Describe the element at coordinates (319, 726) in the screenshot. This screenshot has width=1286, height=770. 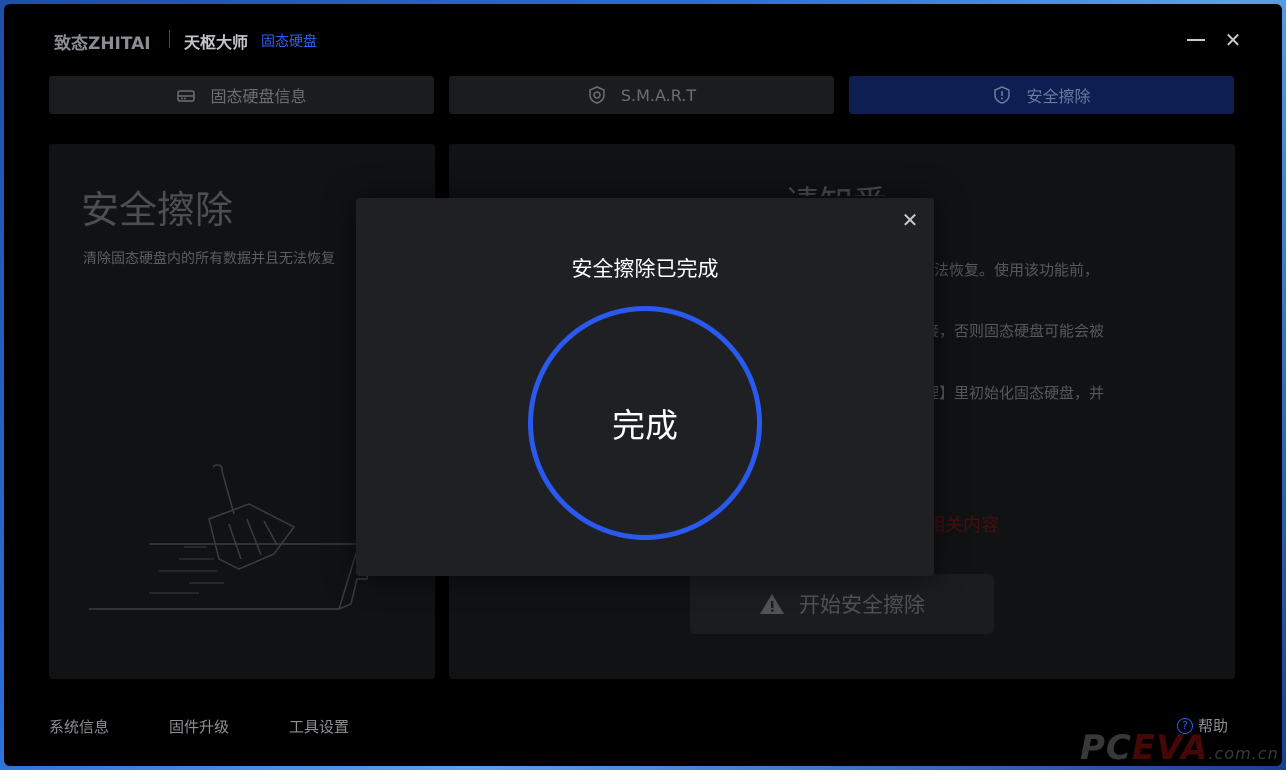
I see `tool-settings-link: 工具设置` at that location.